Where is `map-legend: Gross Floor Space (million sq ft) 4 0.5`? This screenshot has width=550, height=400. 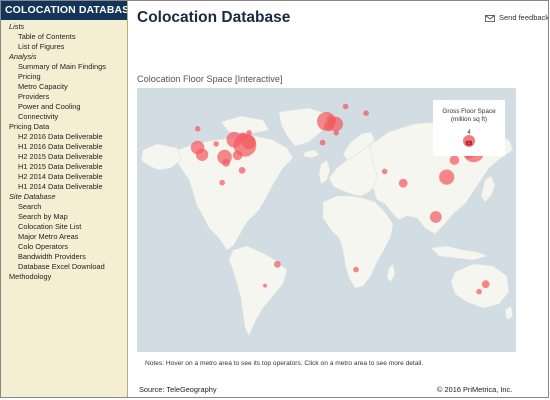 map-legend: Gross Floor Space (million sq ft) 4 0.5 is located at coordinates (469, 128).